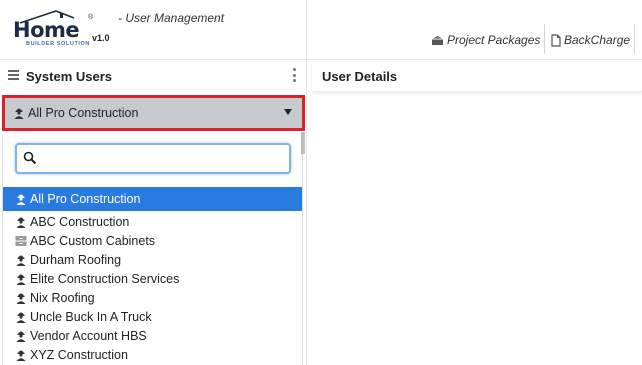 The image size is (642, 365). I want to click on search-input, so click(163, 158).